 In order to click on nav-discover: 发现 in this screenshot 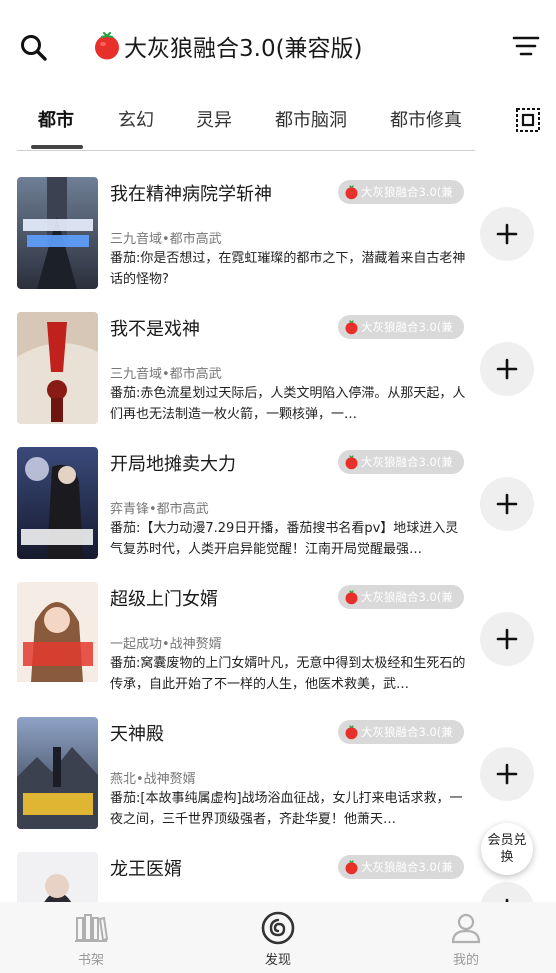, I will do `click(278, 937)`.